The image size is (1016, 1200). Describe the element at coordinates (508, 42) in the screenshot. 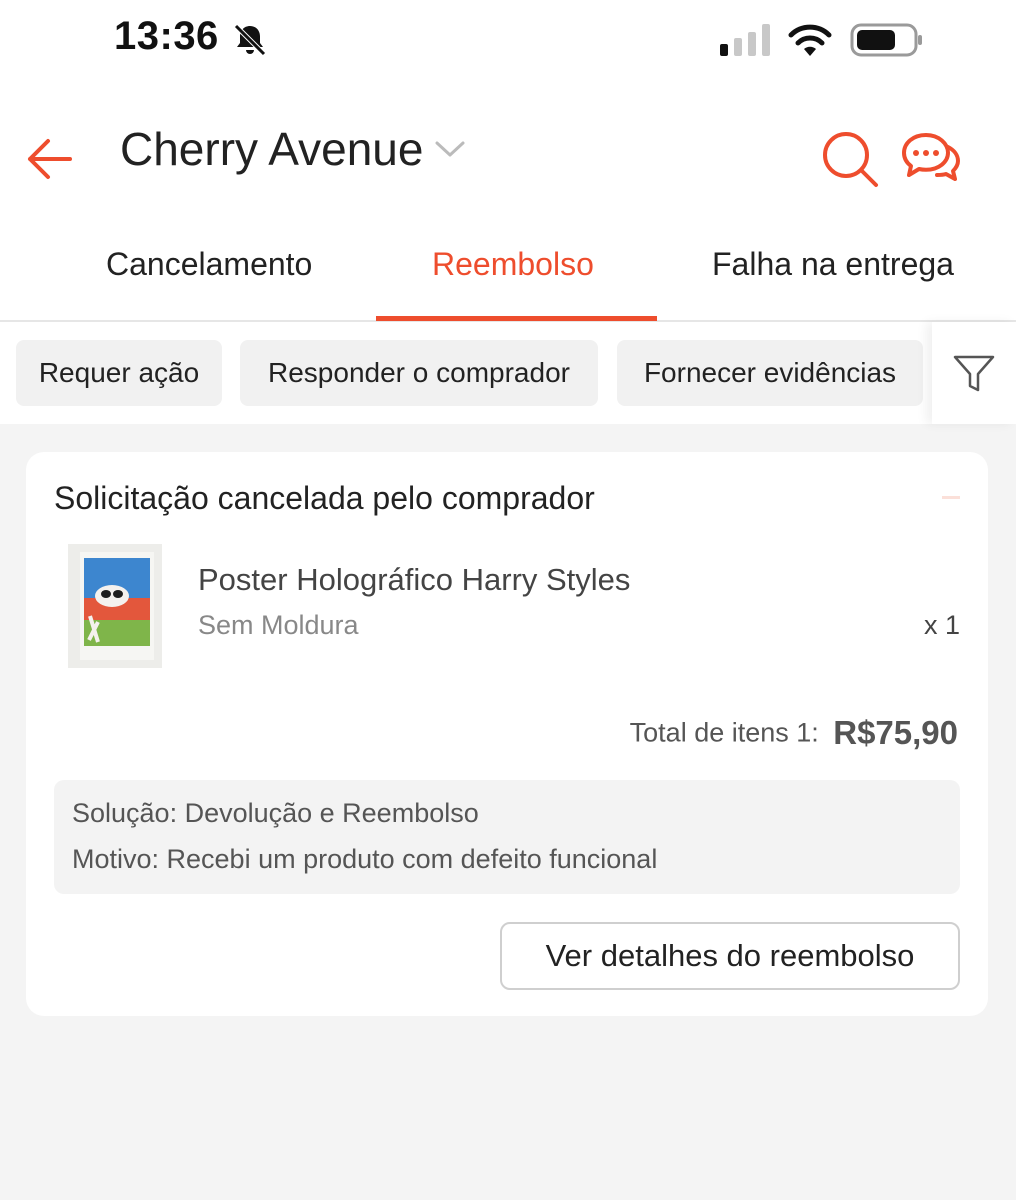

I see `status-bar: 13:36` at that location.